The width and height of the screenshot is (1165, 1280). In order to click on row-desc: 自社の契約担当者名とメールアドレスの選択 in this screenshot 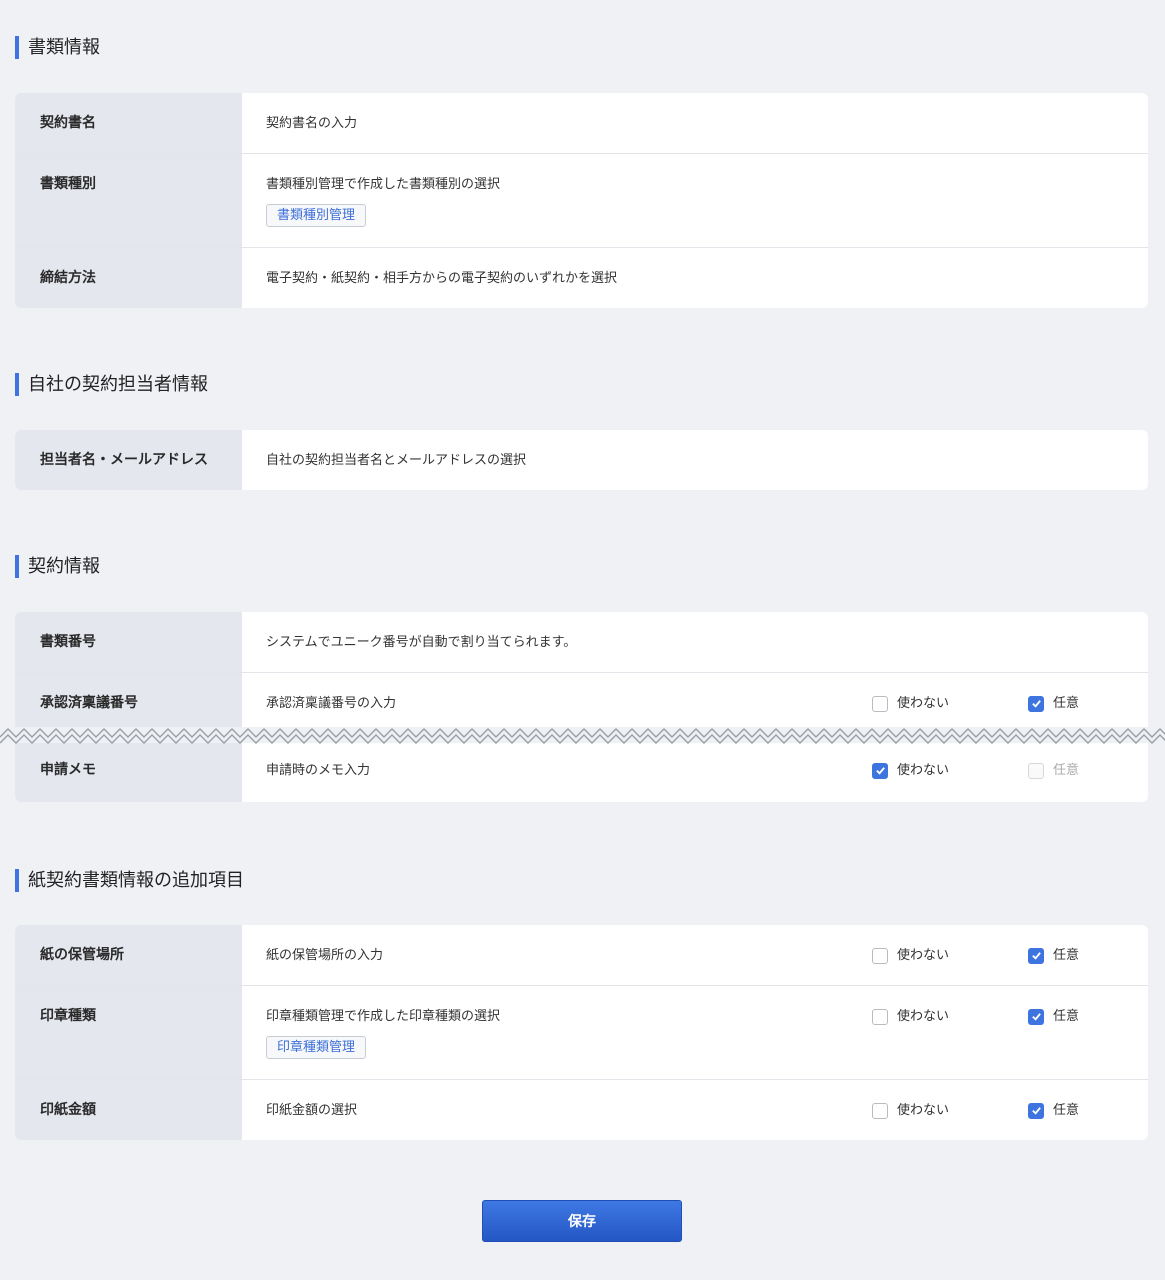, I will do `click(396, 460)`.